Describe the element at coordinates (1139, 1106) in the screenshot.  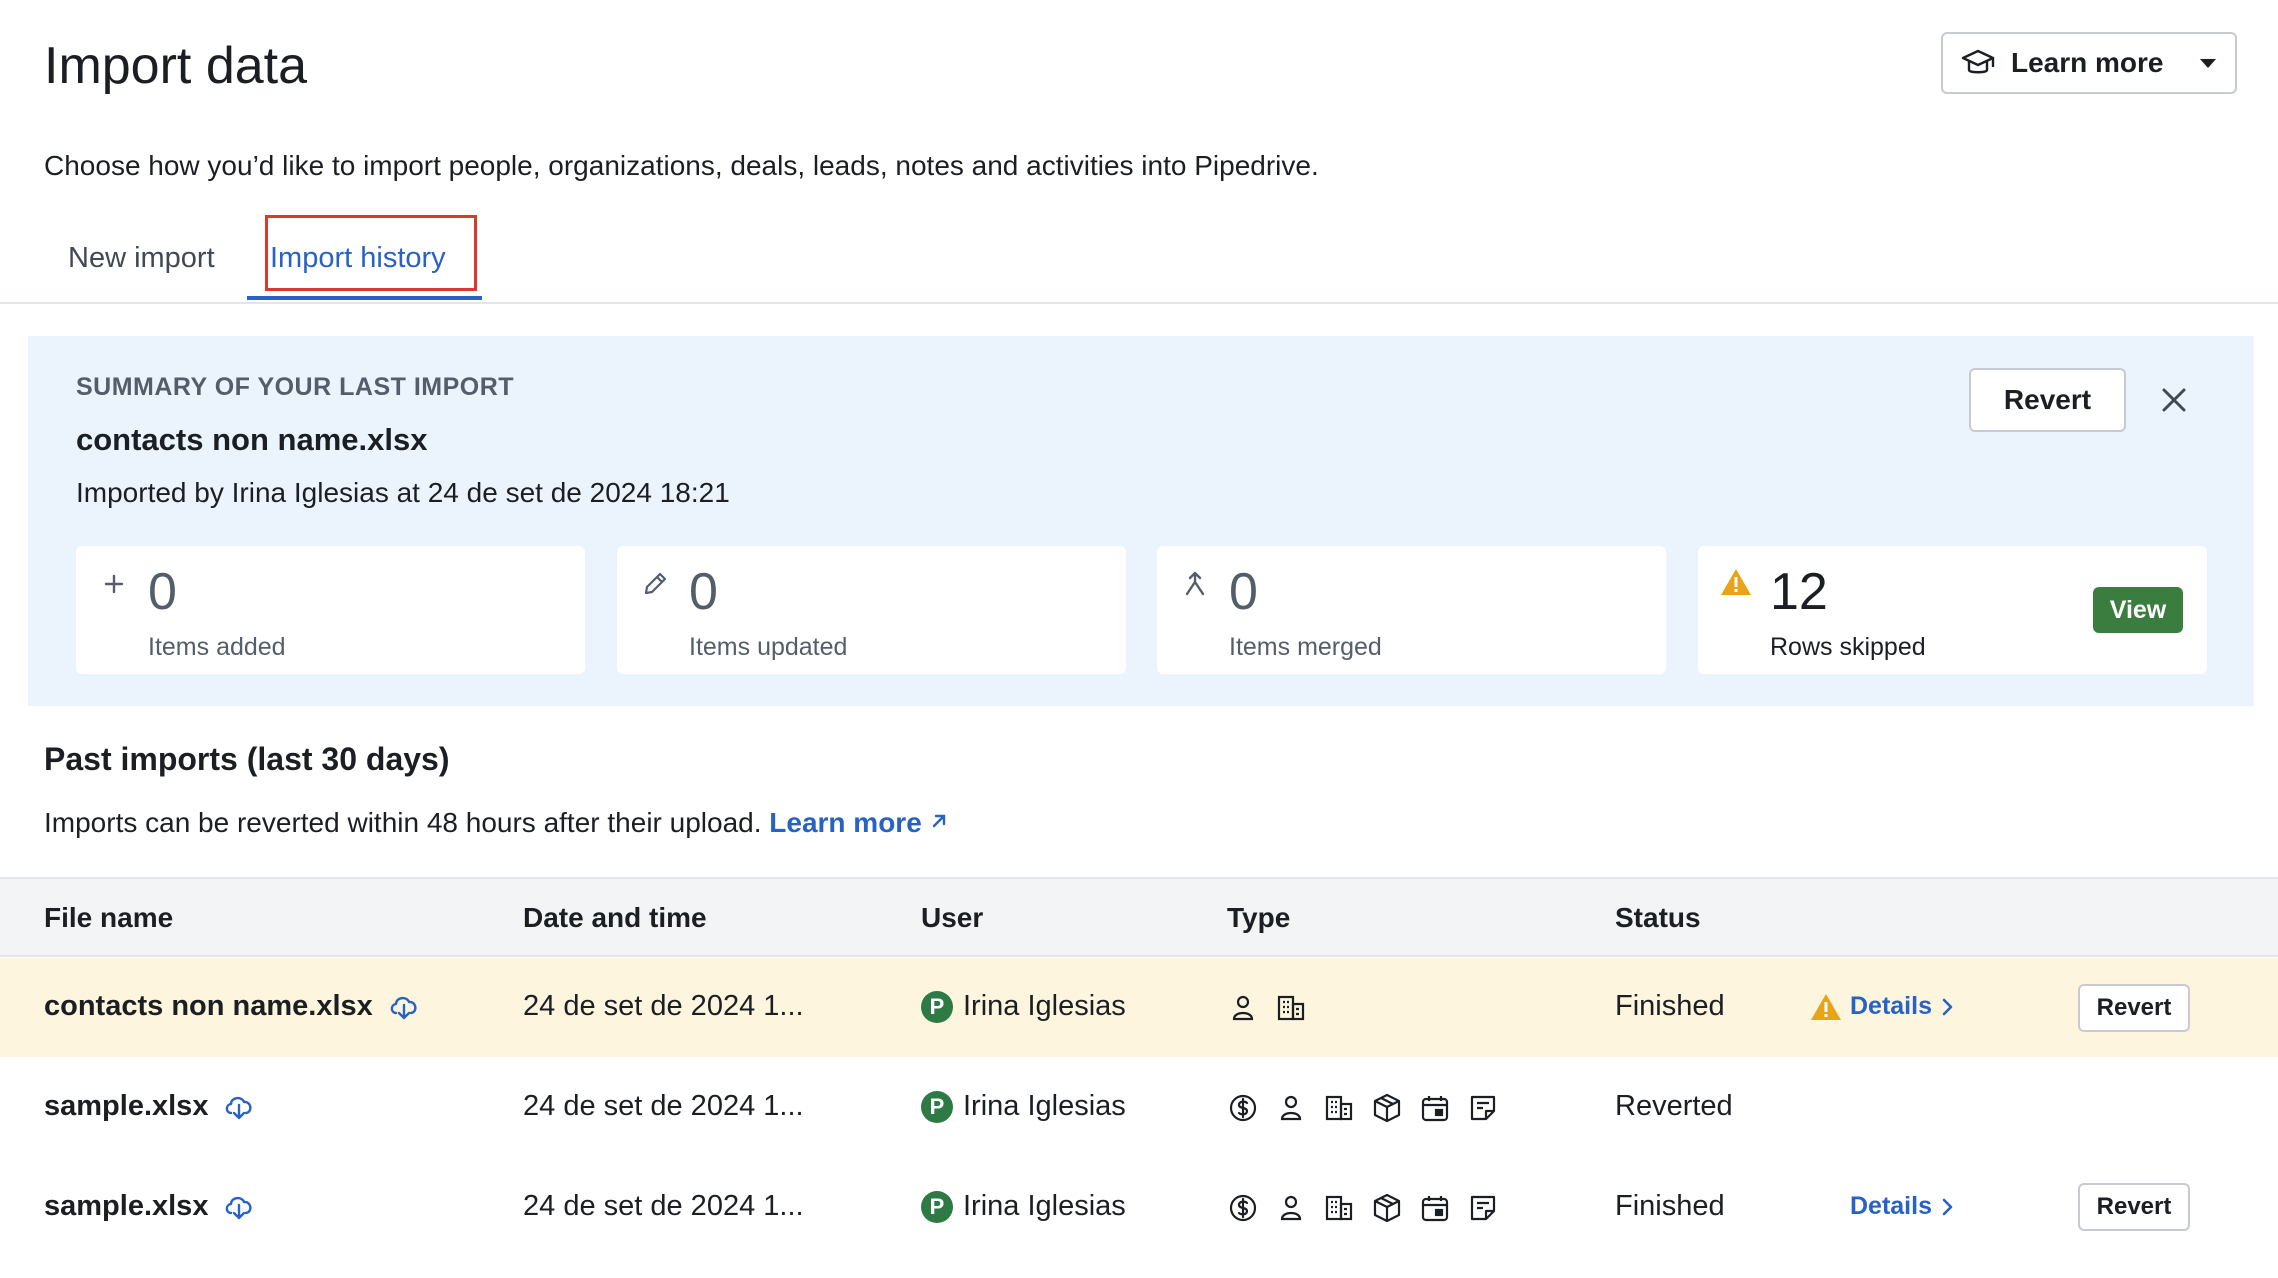
I see `table-row` at that location.